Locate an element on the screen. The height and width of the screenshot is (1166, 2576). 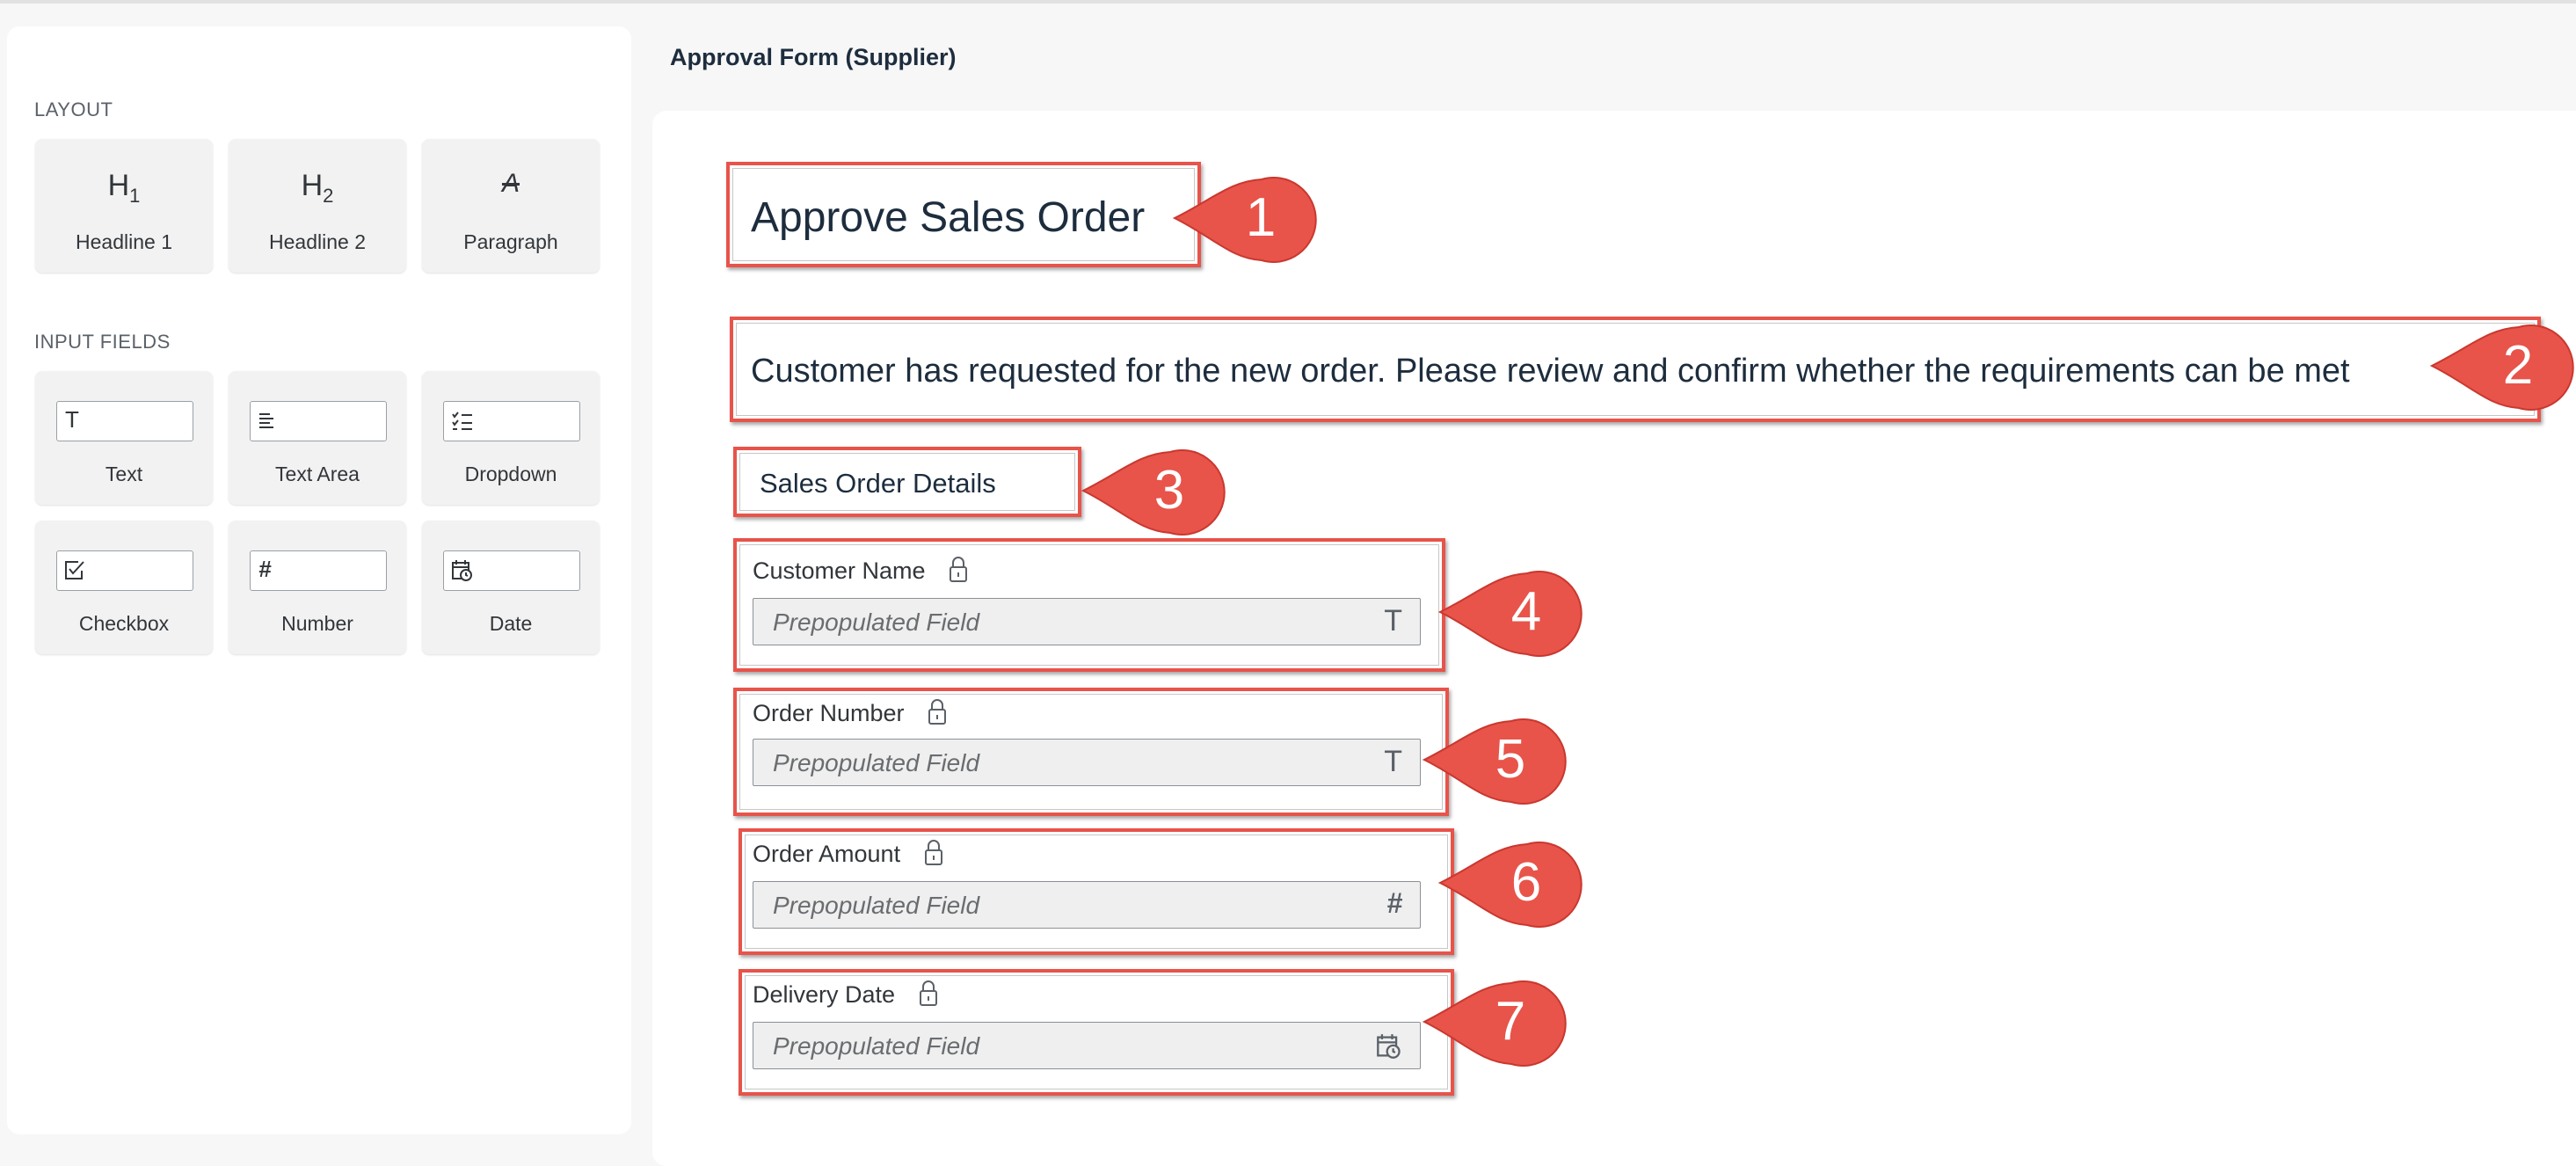
palette-tile-checkbox: Checkbox is located at coordinates (124, 587).